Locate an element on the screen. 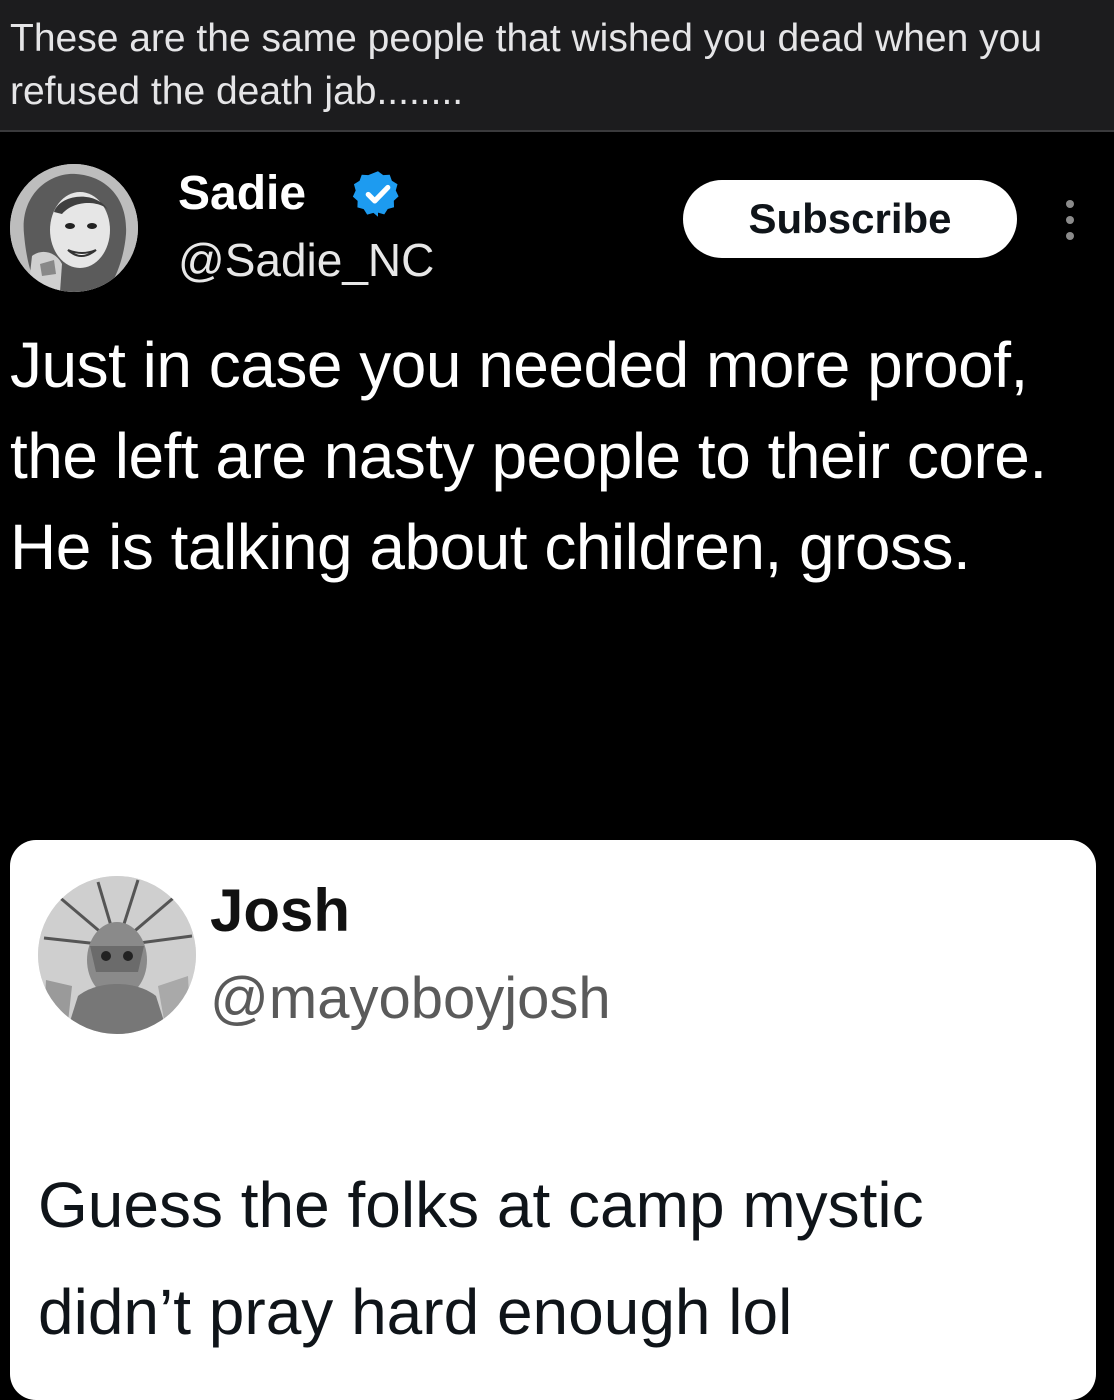  more-vertical-icon is located at coordinates (1070, 220).